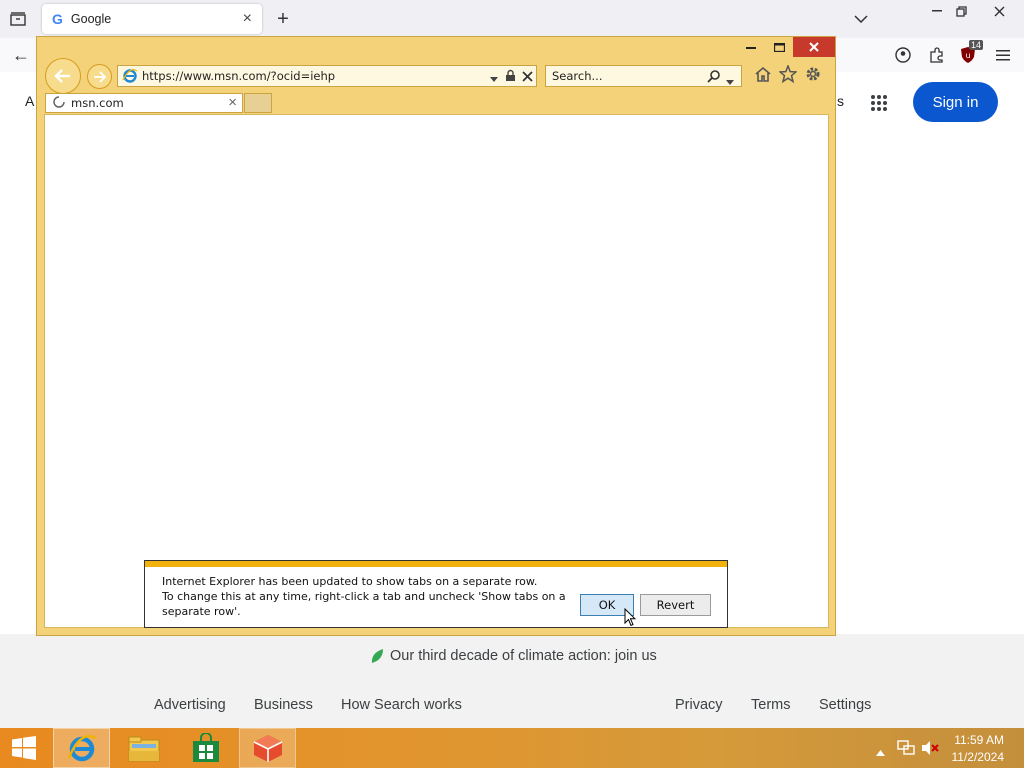  I want to click on footer-settings-link: Settings, so click(845, 705).